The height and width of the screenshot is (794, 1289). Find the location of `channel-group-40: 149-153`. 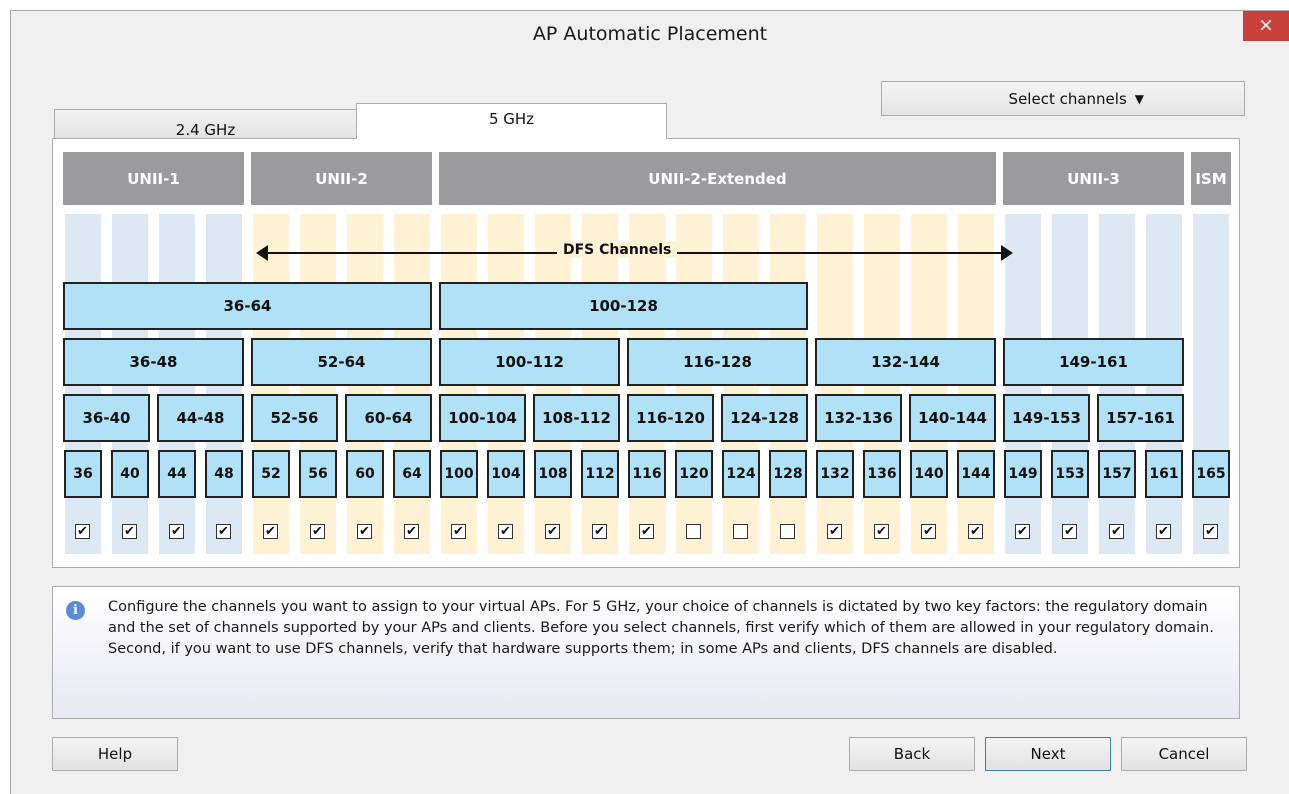

channel-group-40: 149-153 is located at coordinates (1046, 418).